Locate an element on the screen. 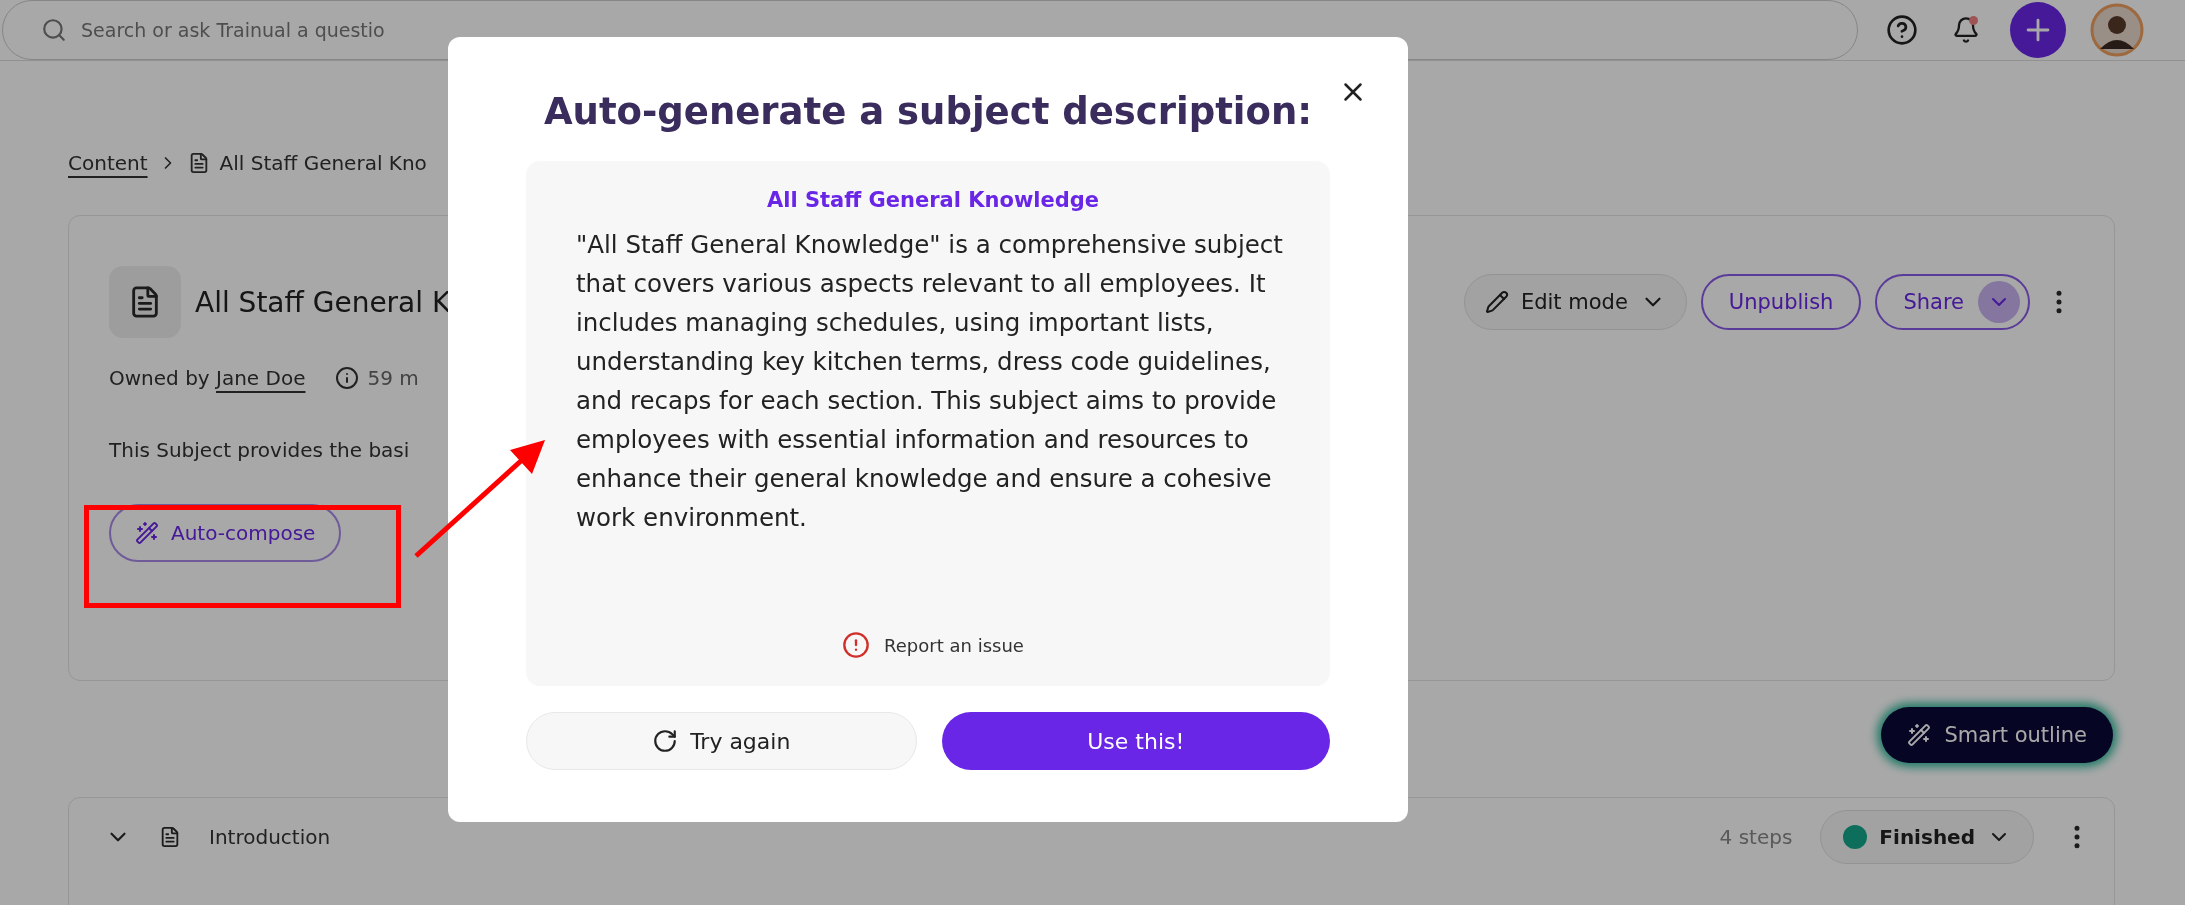  pencil-icon is located at coordinates (1496, 302).